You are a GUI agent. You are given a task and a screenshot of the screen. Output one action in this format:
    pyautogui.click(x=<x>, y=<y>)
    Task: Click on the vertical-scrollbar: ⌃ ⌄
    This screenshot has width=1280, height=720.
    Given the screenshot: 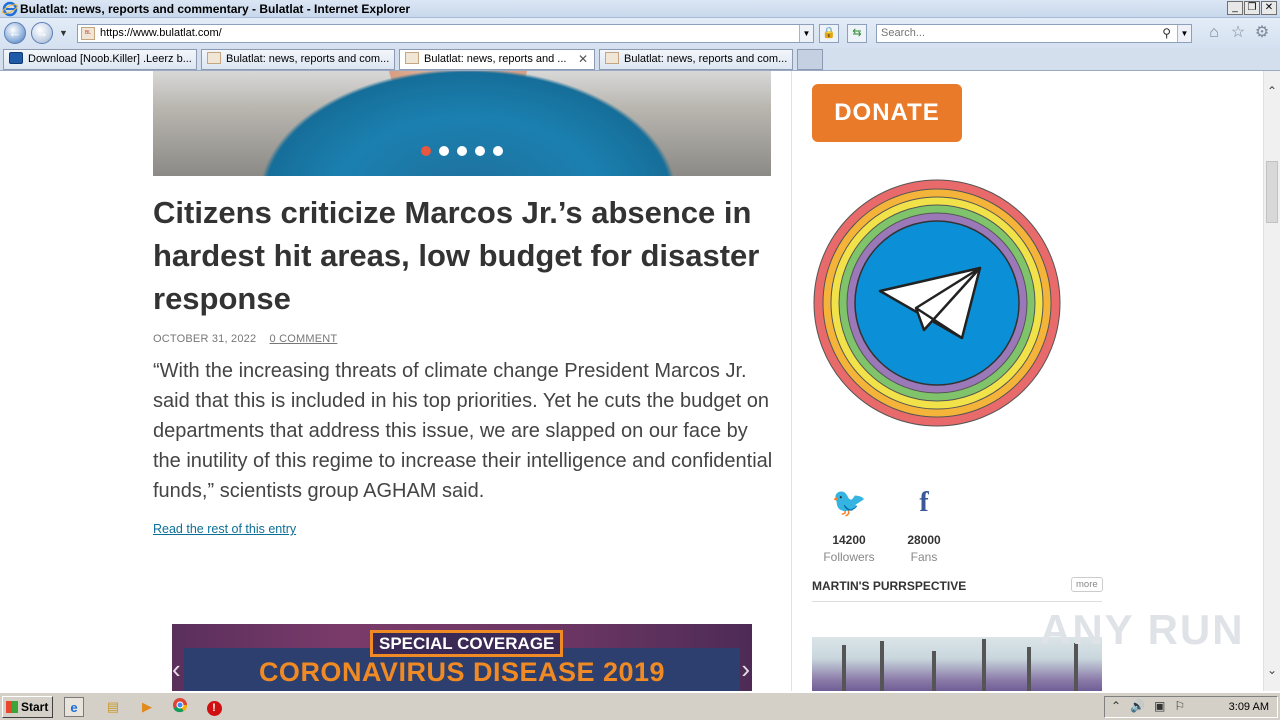 What is the action you would take?
    pyautogui.click(x=1271, y=381)
    